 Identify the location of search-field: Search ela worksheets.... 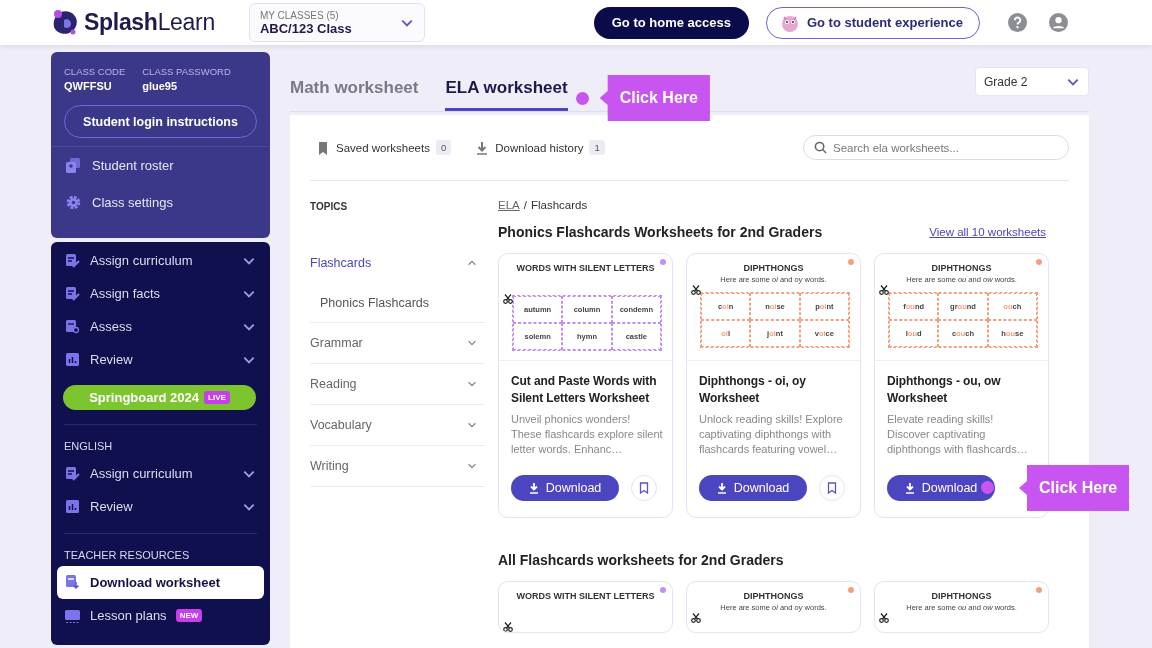
(936, 147).